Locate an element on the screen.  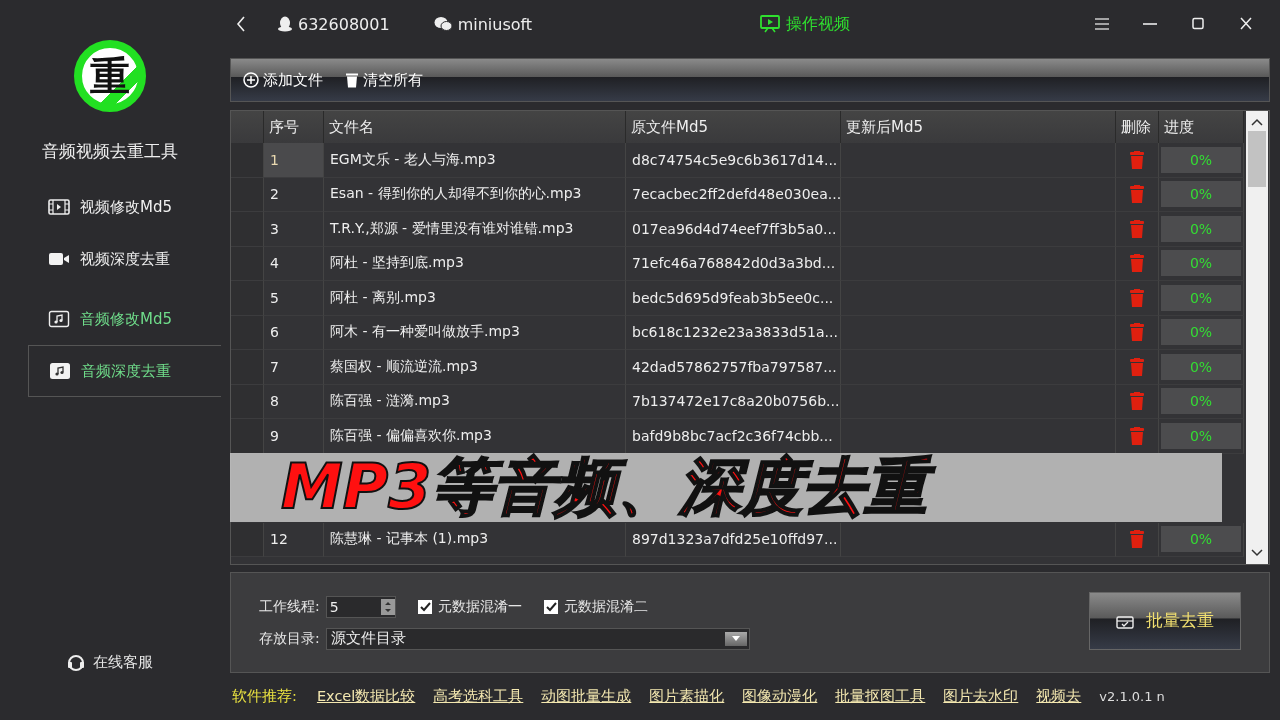
checkbox-label: 元数据混淆二 is located at coordinates (605, 606).